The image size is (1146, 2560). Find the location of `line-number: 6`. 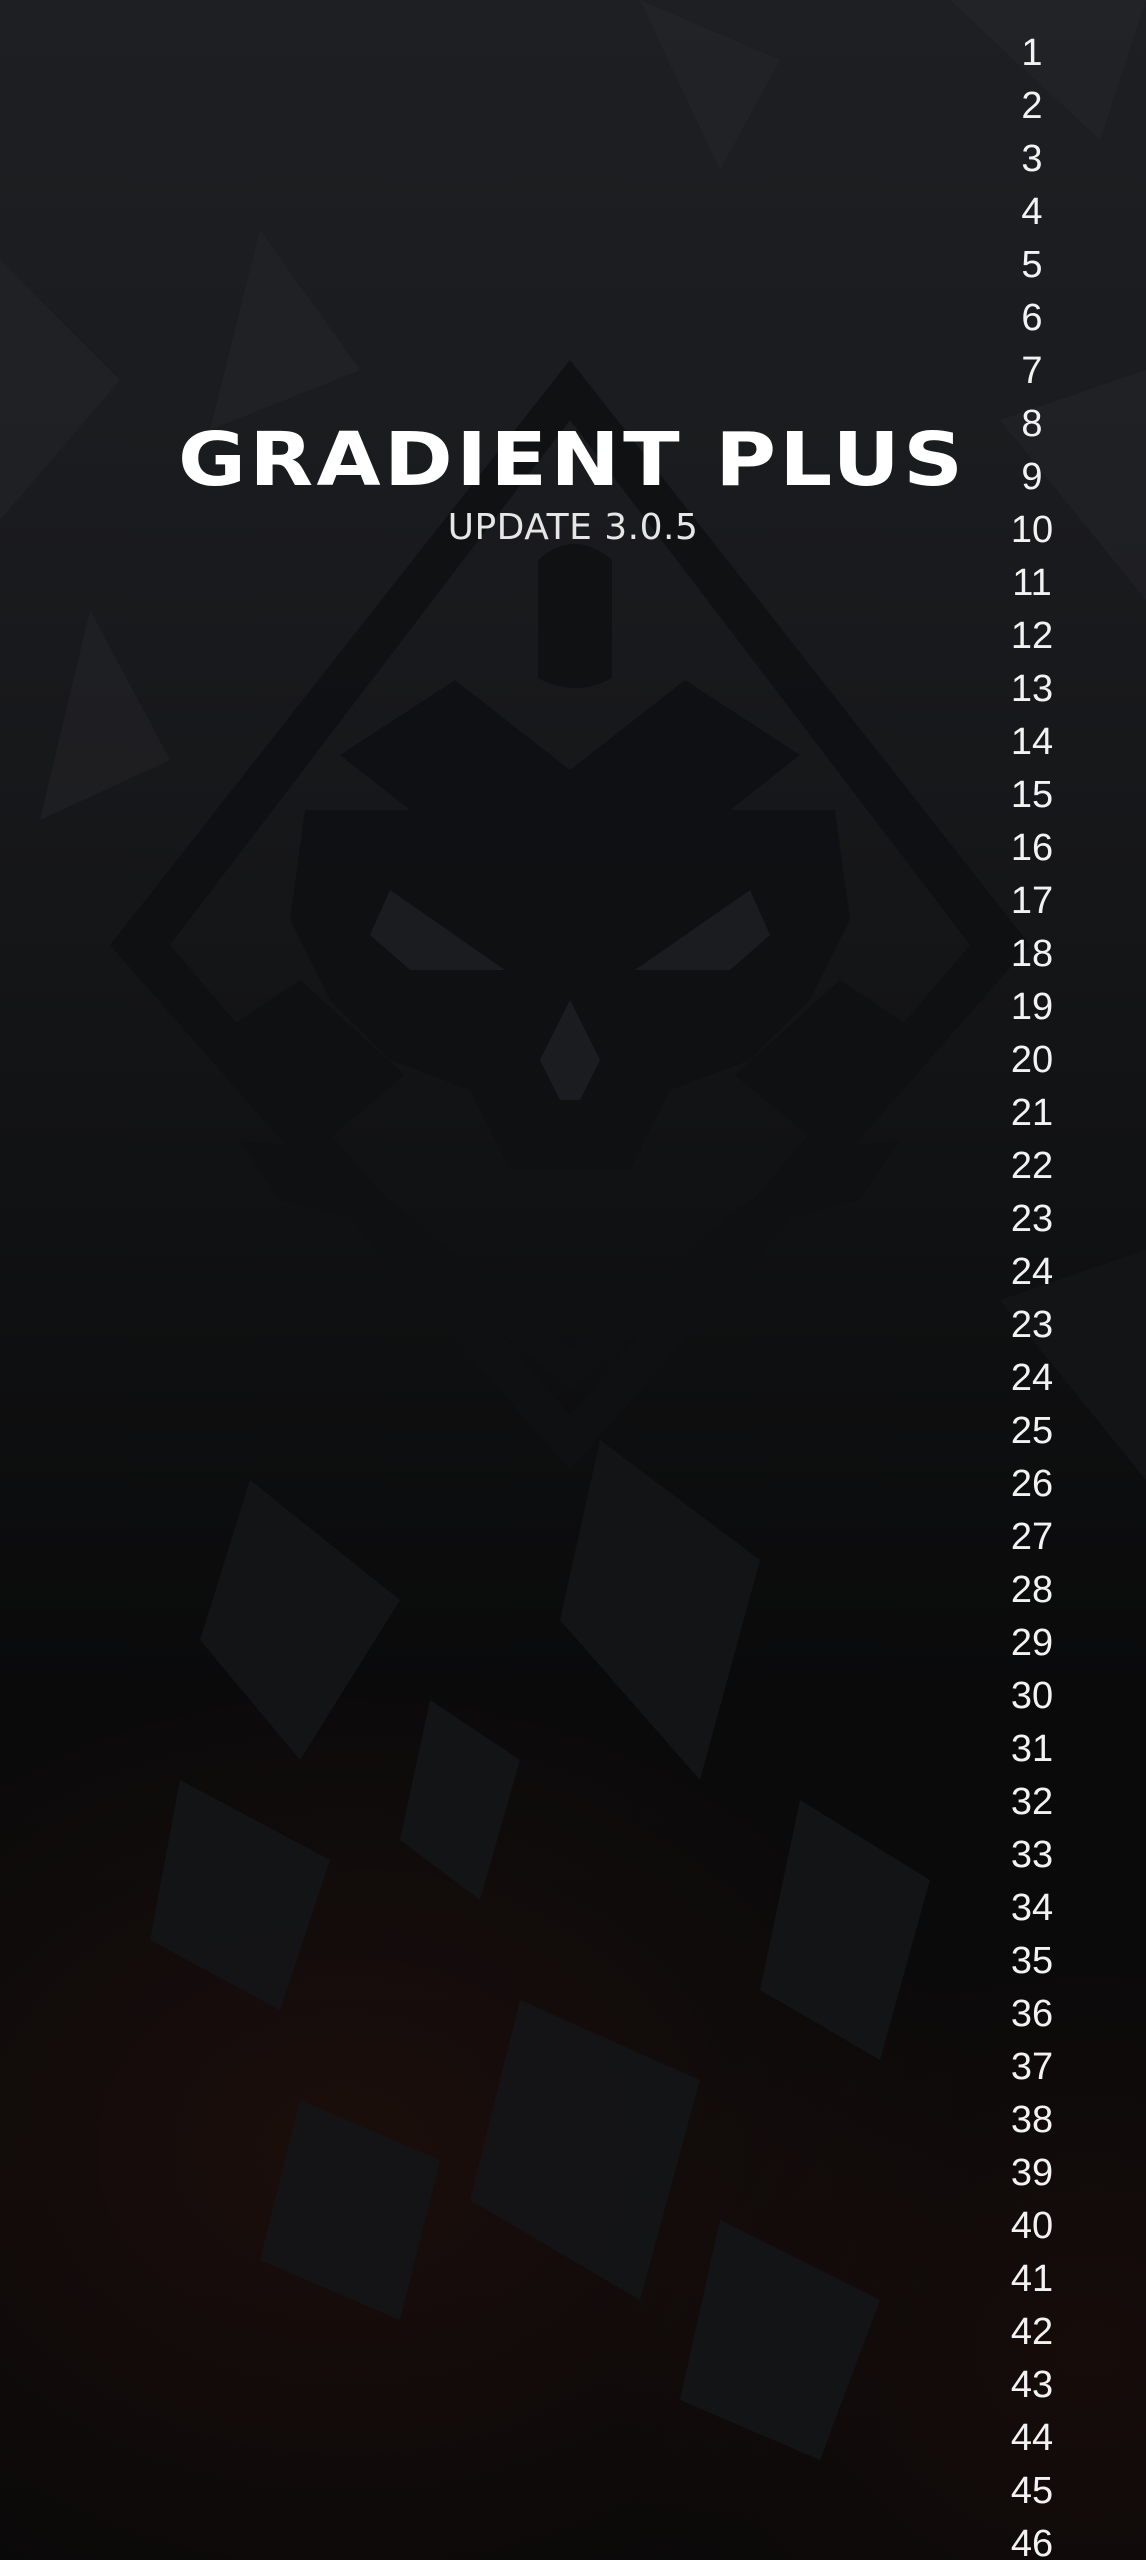

line-number: 6 is located at coordinates (1032, 318).